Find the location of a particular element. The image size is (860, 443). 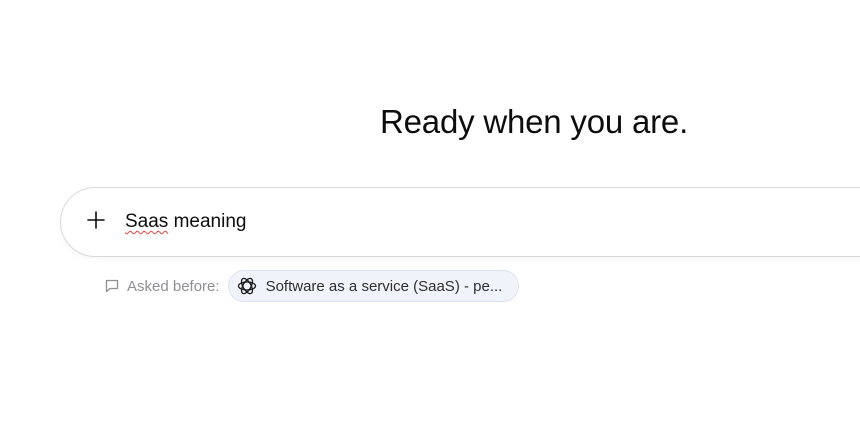

chat-bubble-icon is located at coordinates (111, 286).